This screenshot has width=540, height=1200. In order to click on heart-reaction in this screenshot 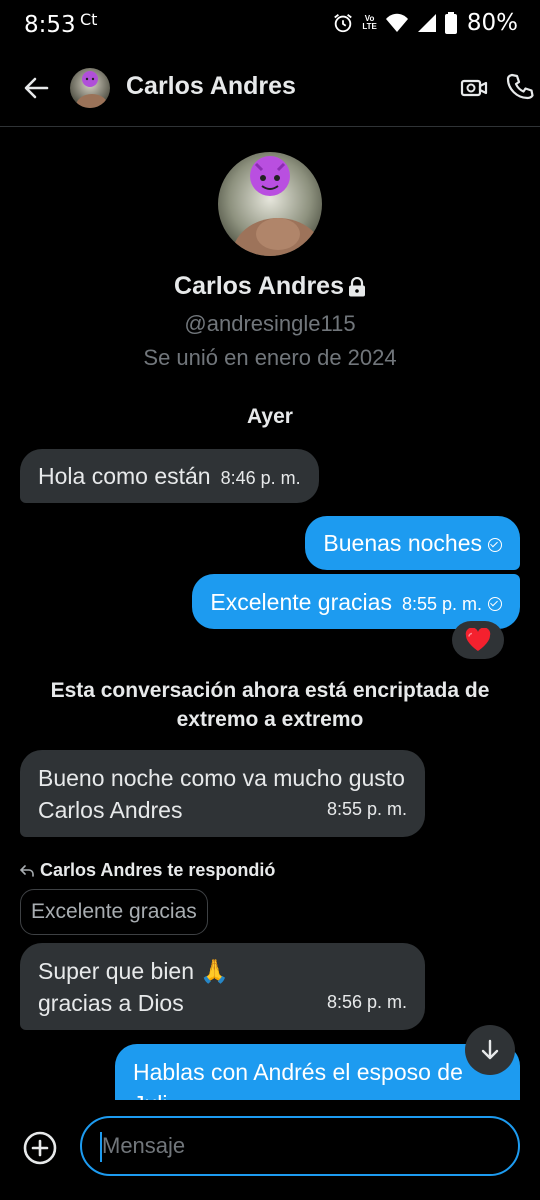, I will do `click(478, 640)`.